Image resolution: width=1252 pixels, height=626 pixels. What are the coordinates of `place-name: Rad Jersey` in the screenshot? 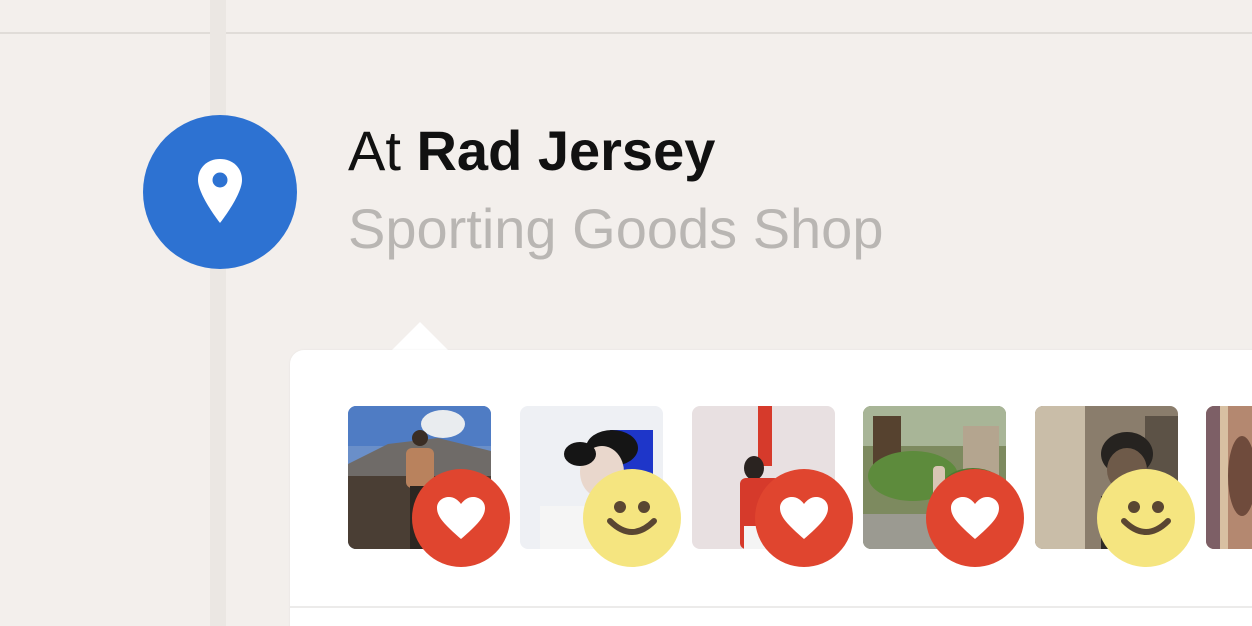 It's located at (565, 150).